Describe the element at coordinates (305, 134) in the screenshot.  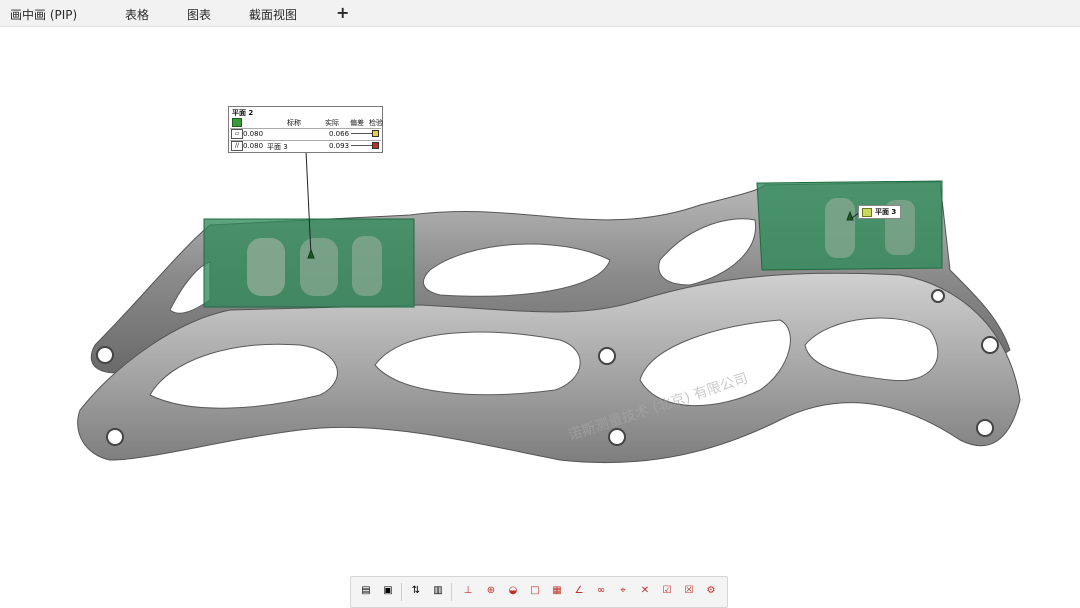
I see `table-row: ▱ 0.080 0.066` at that location.